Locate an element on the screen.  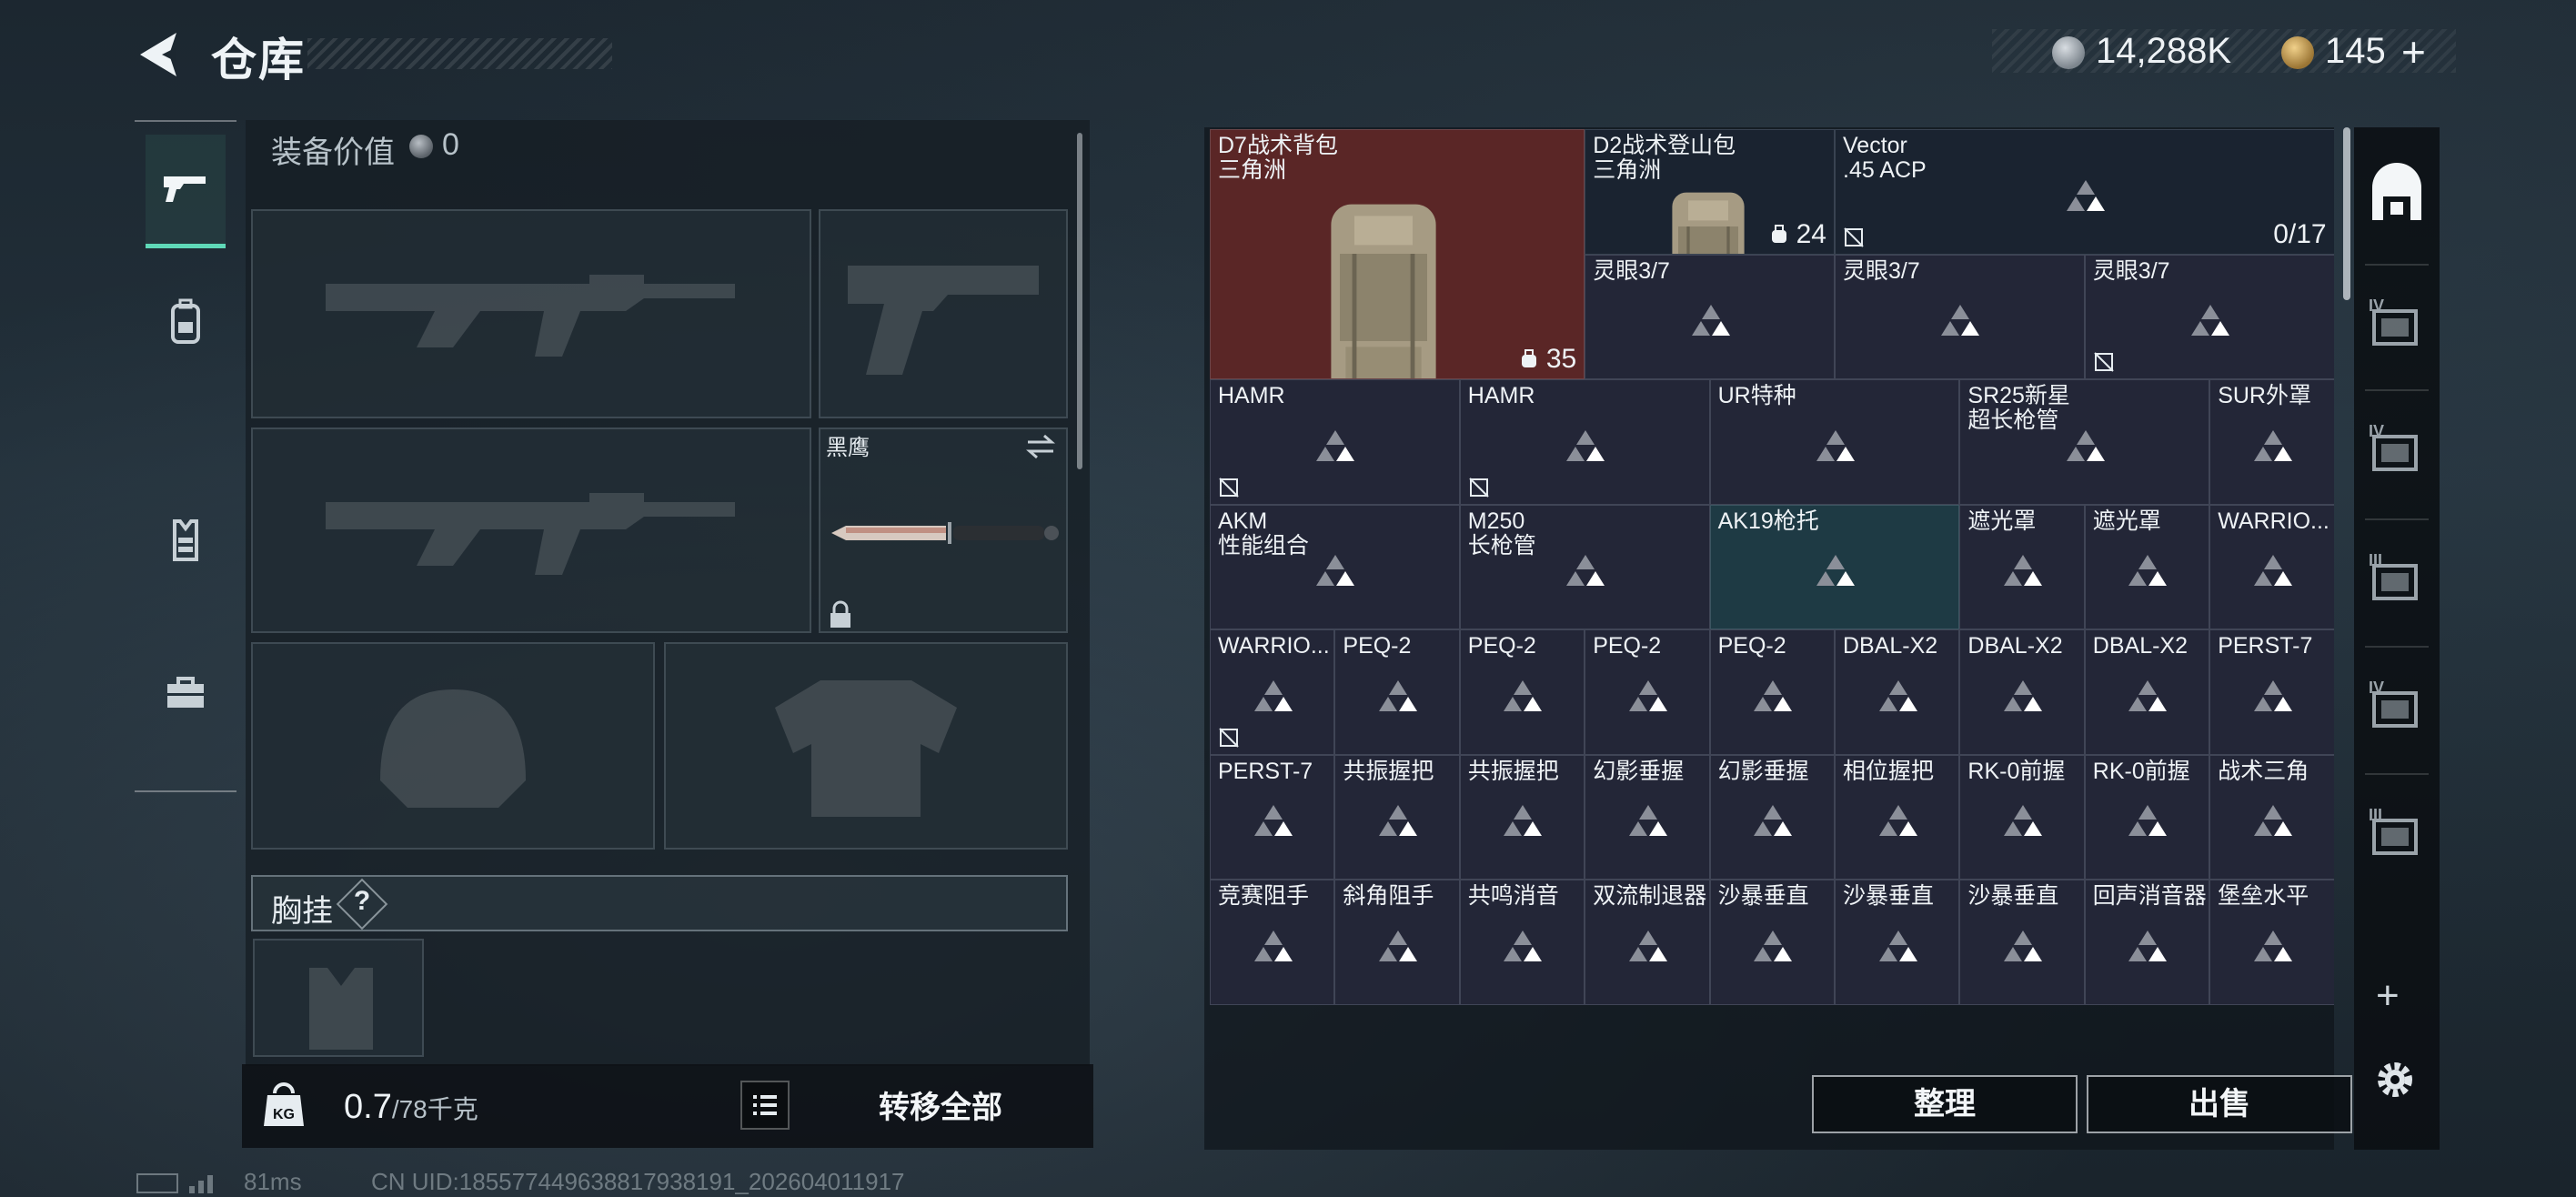
storage-scrollbar is located at coordinates (2346, 213).